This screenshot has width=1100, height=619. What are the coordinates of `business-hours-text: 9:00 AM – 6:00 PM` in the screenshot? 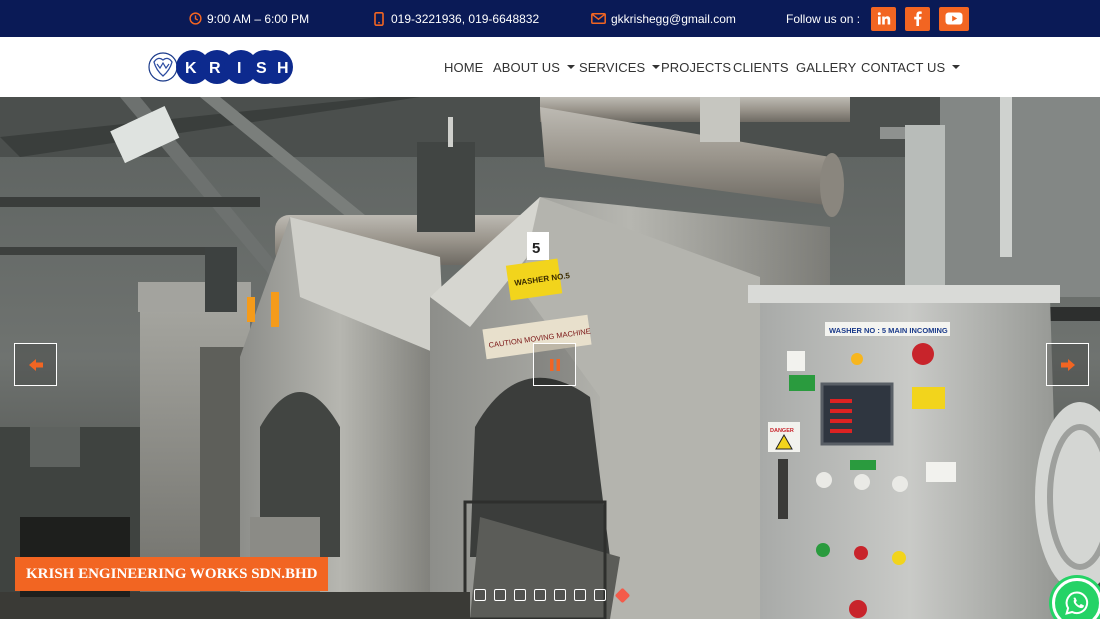 It's located at (258, 18).